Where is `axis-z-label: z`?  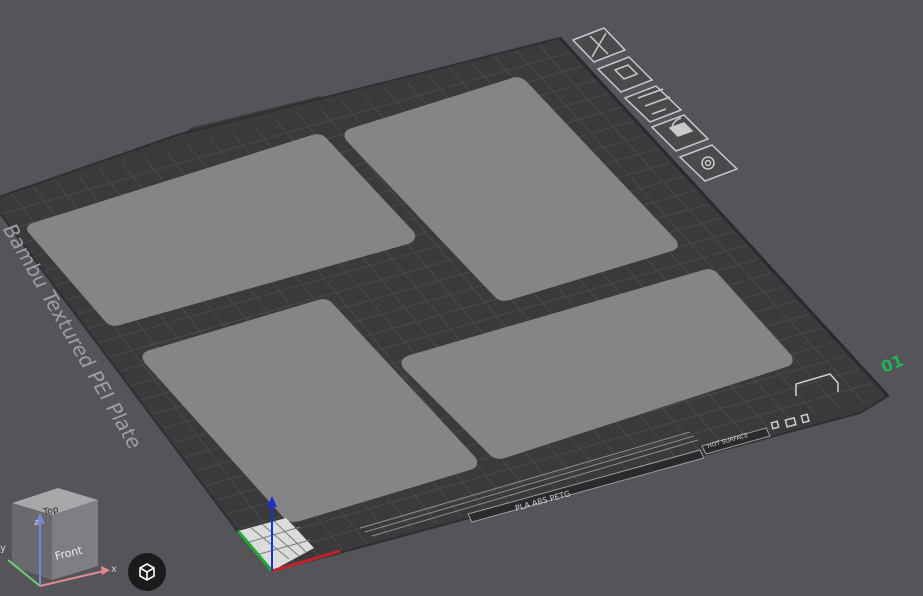 axis-z-label: z is located at coordinates (36, 523).